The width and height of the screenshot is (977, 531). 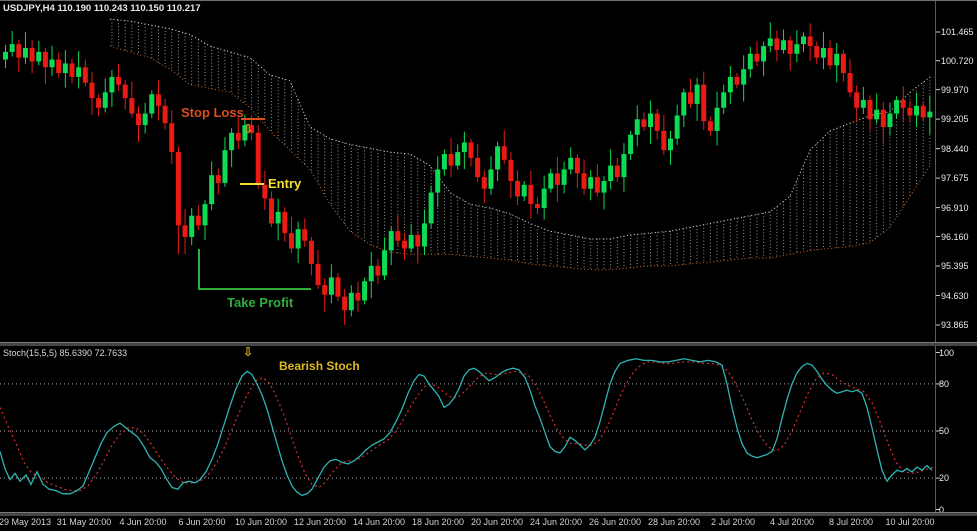 I want to click on stoch-scale-label: 50, so click(x=944, y=431).